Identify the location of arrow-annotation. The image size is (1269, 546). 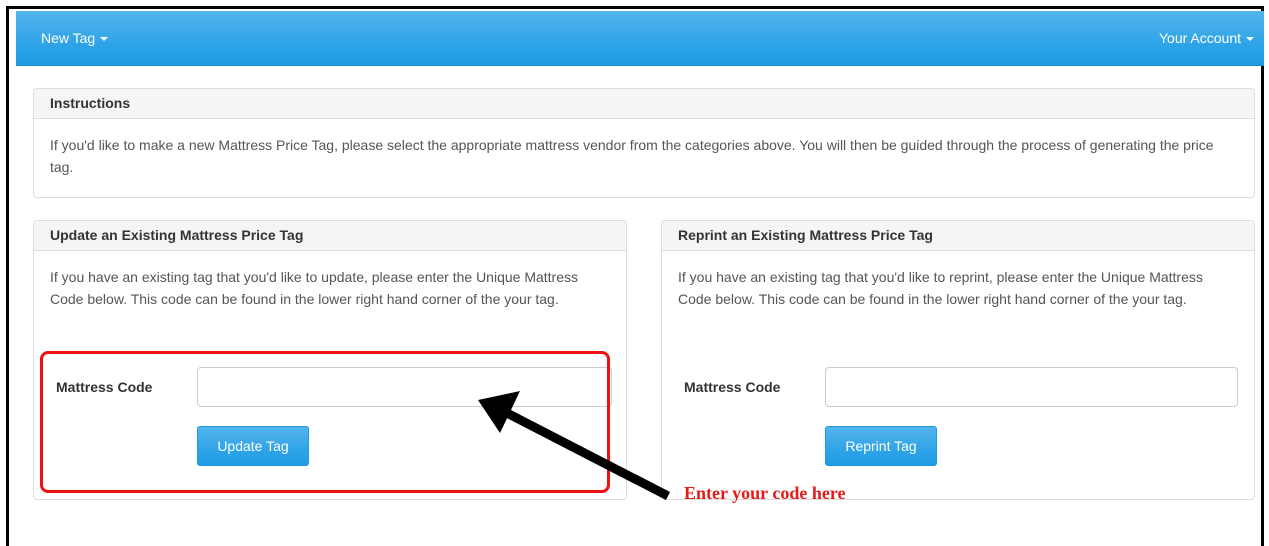
(574, 446).